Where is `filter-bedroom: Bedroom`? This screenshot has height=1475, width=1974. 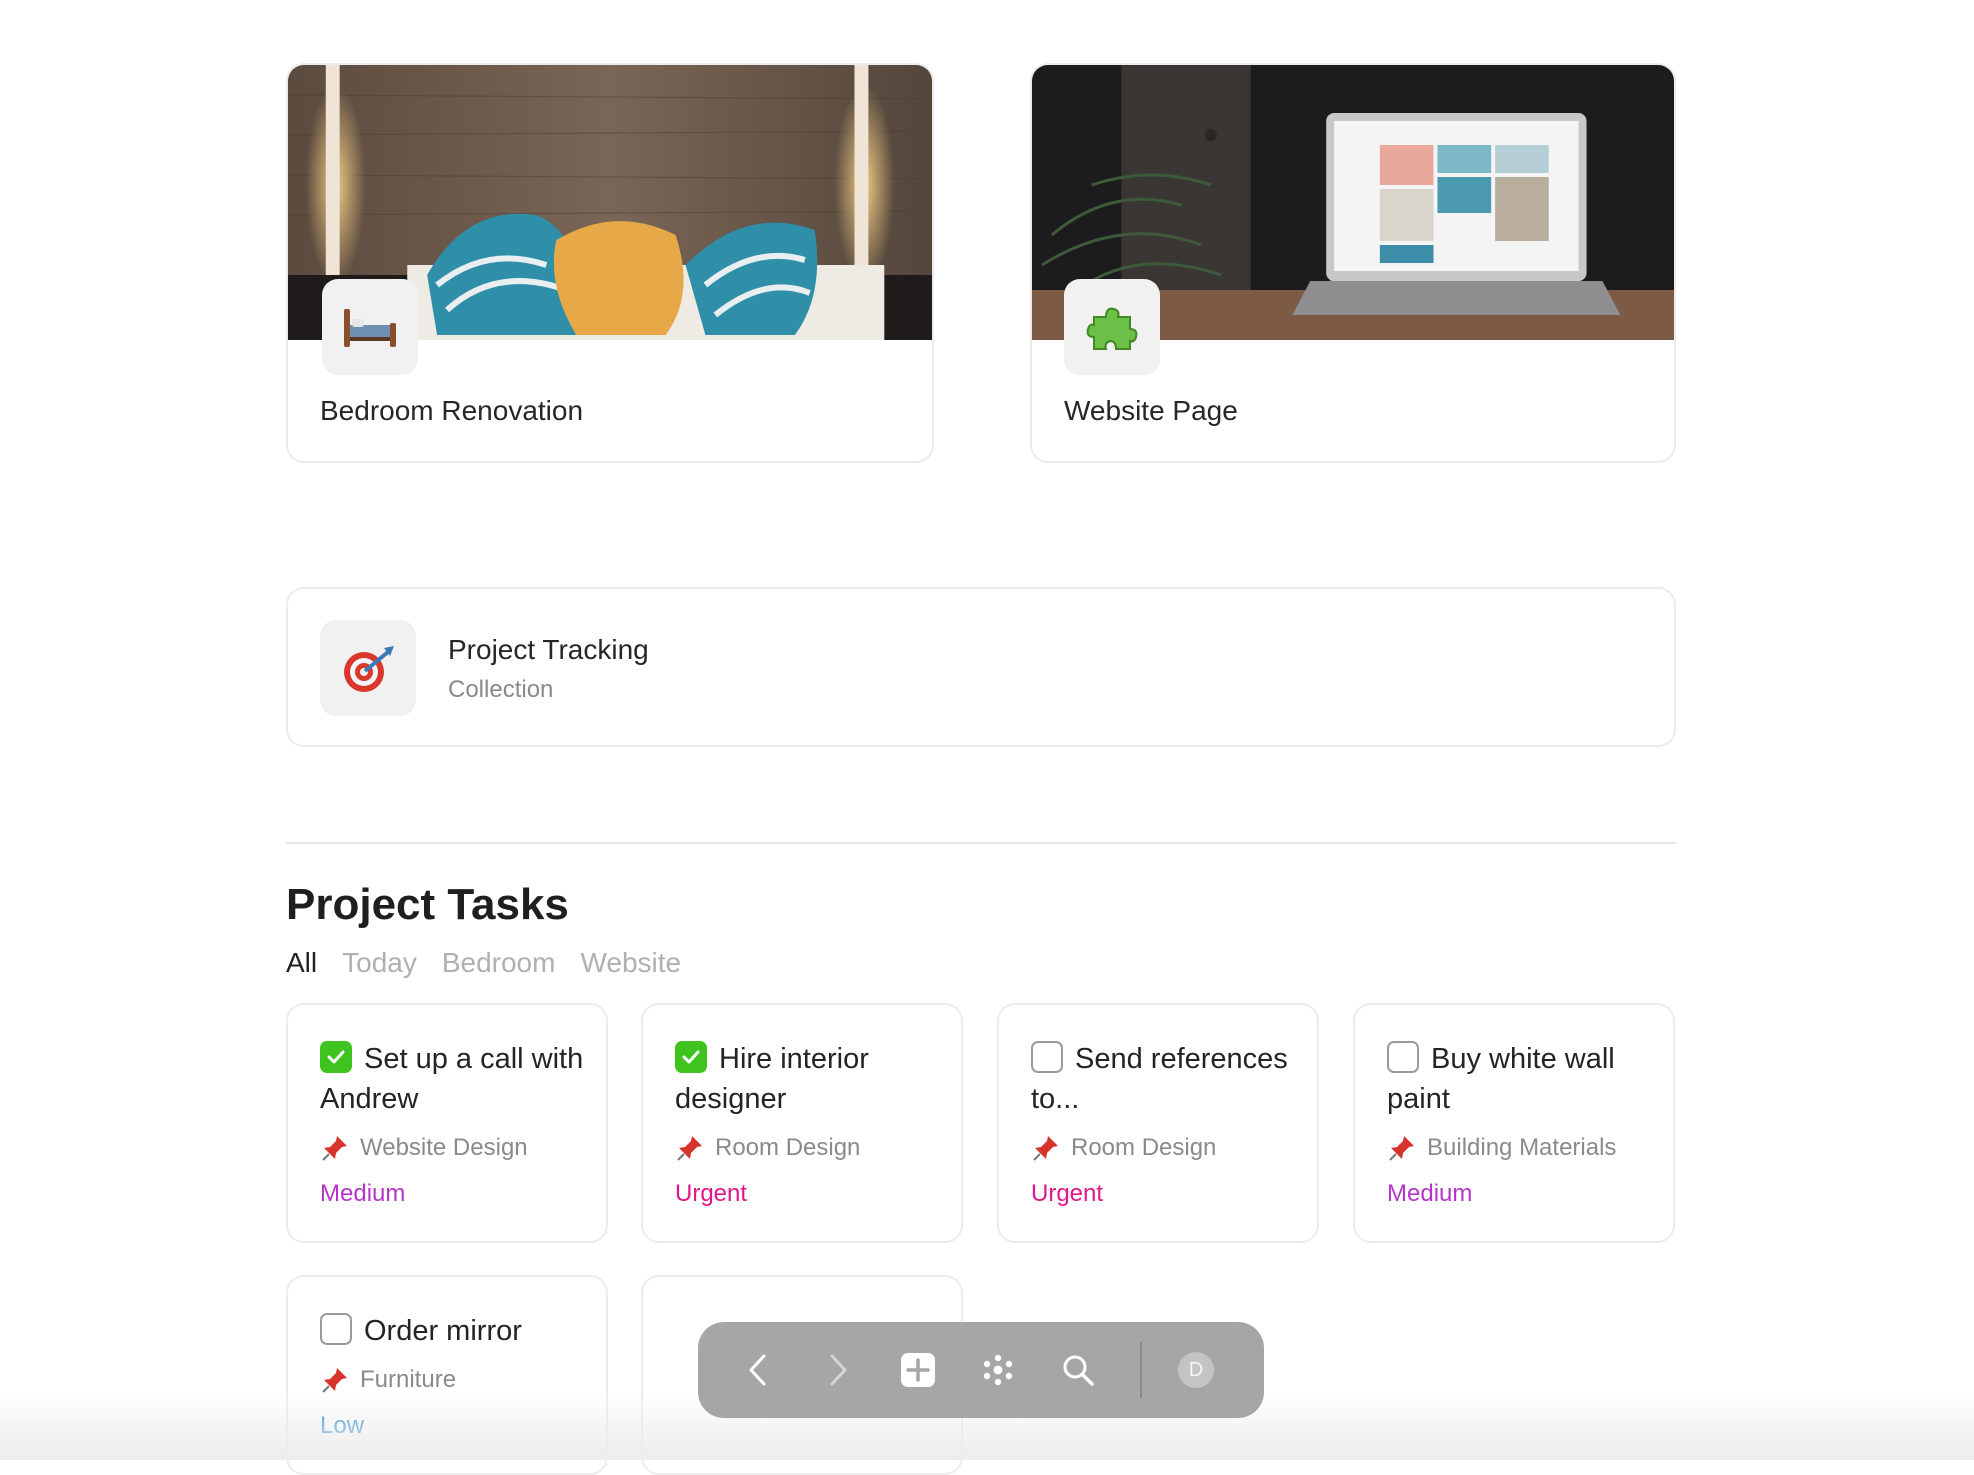
filter-bedroom: Bedroom is located at coordinates (499, 963).